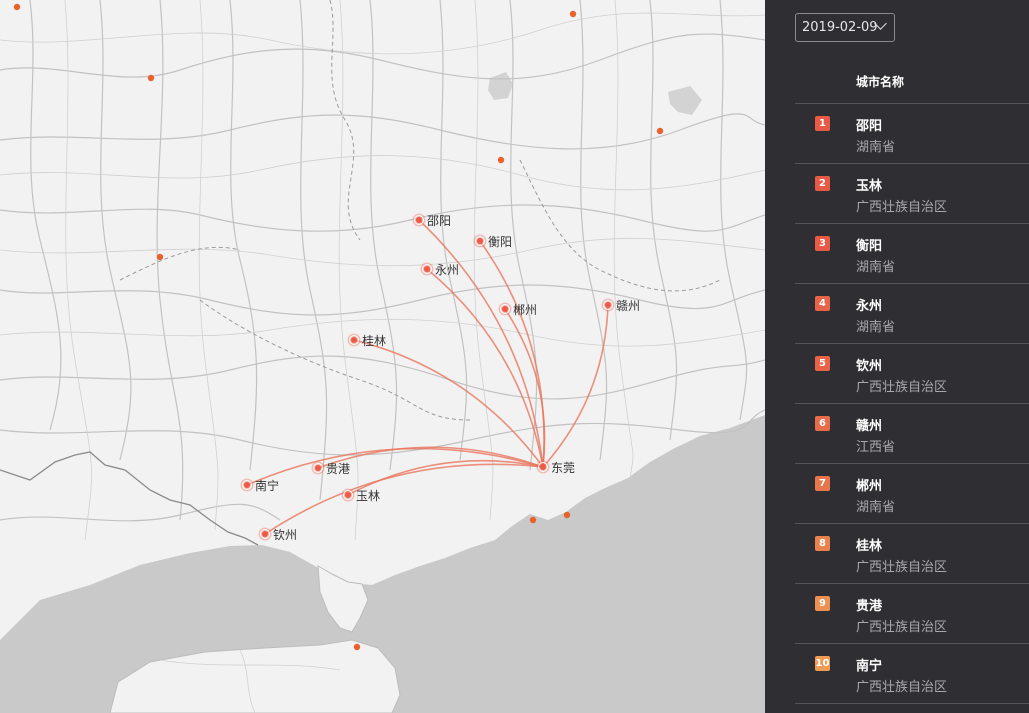 Image resolution: width=1029 pixels, height=713 pixels. What do you see at coordinates (869, 546) in the screenshot?
I see `city-name: 桂林` at bounding box center [869, 546].